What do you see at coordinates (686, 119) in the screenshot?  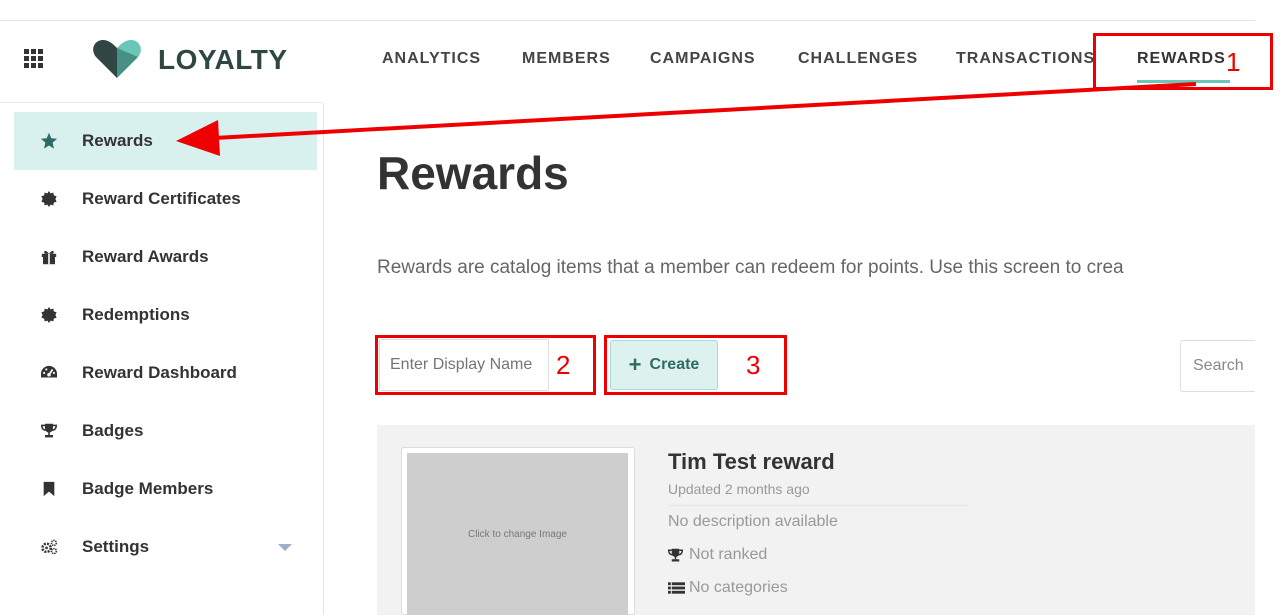 I see `annotation-arrow` at bounding box center [686, 119].